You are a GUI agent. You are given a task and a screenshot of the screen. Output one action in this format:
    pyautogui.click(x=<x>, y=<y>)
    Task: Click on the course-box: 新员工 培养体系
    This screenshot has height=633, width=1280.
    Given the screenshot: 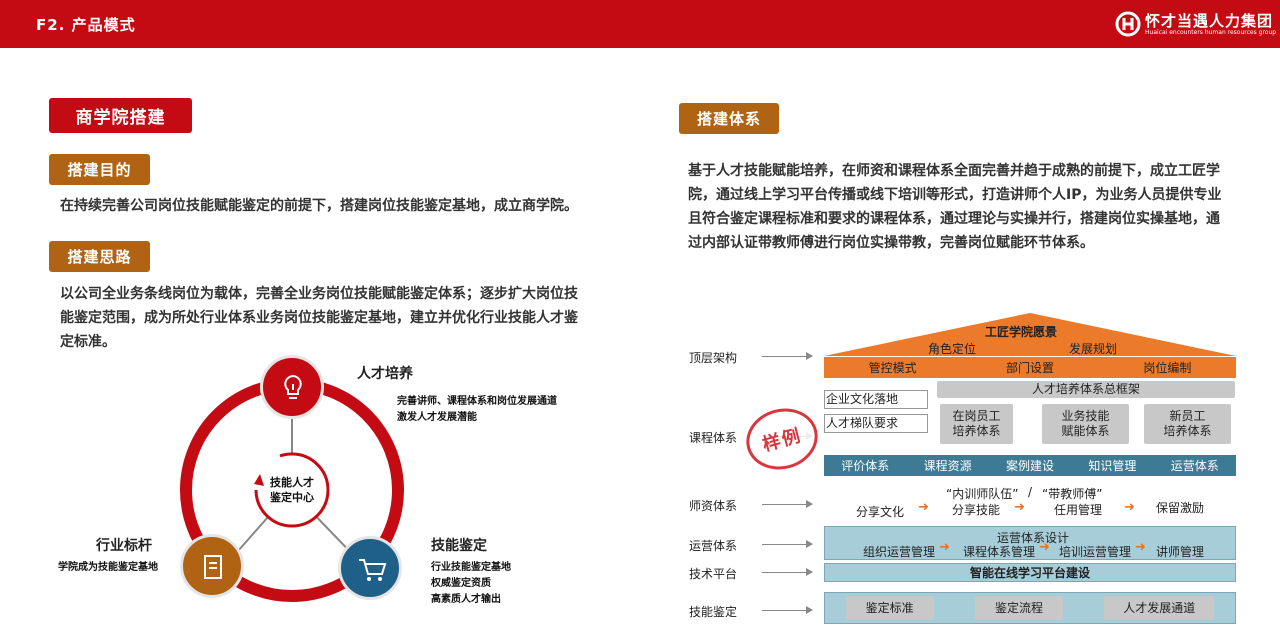 What is the action you would take?
    pyautogui.click(x=1187, y=424)
    